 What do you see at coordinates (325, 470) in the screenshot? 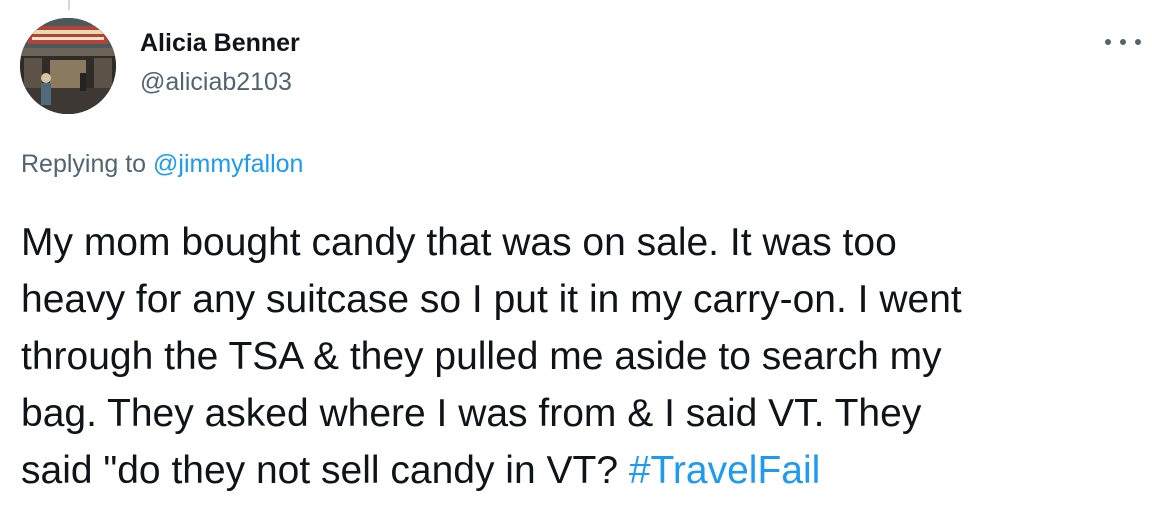
I see `tweet-text-final: said "do they not sell candy in VT?` at bounding box center [325, 470].